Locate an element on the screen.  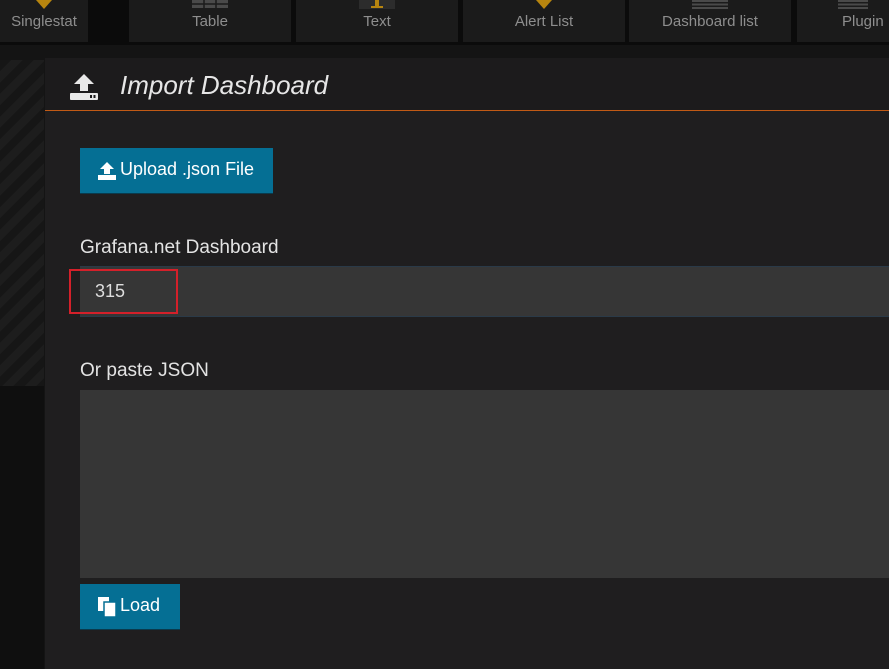
panel-type-singlestat: Singlestat is located at coordinates (44, 21).